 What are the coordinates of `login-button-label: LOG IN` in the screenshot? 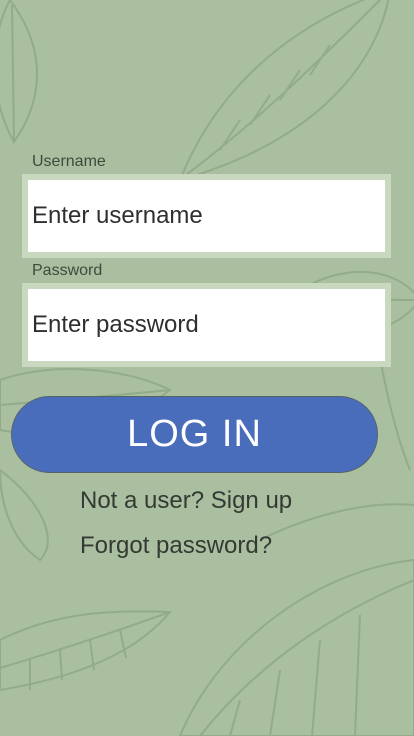 It's located at (194, 434).